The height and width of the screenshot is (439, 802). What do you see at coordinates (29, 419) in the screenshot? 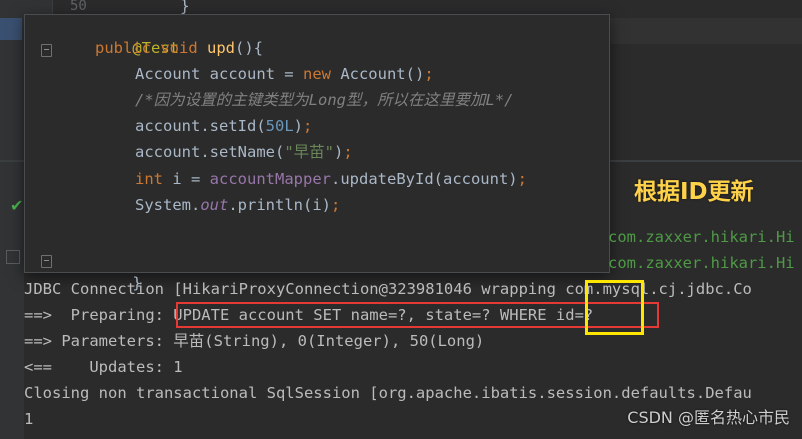
I see `console-line-result: 1` at bounding box center [29, 419].